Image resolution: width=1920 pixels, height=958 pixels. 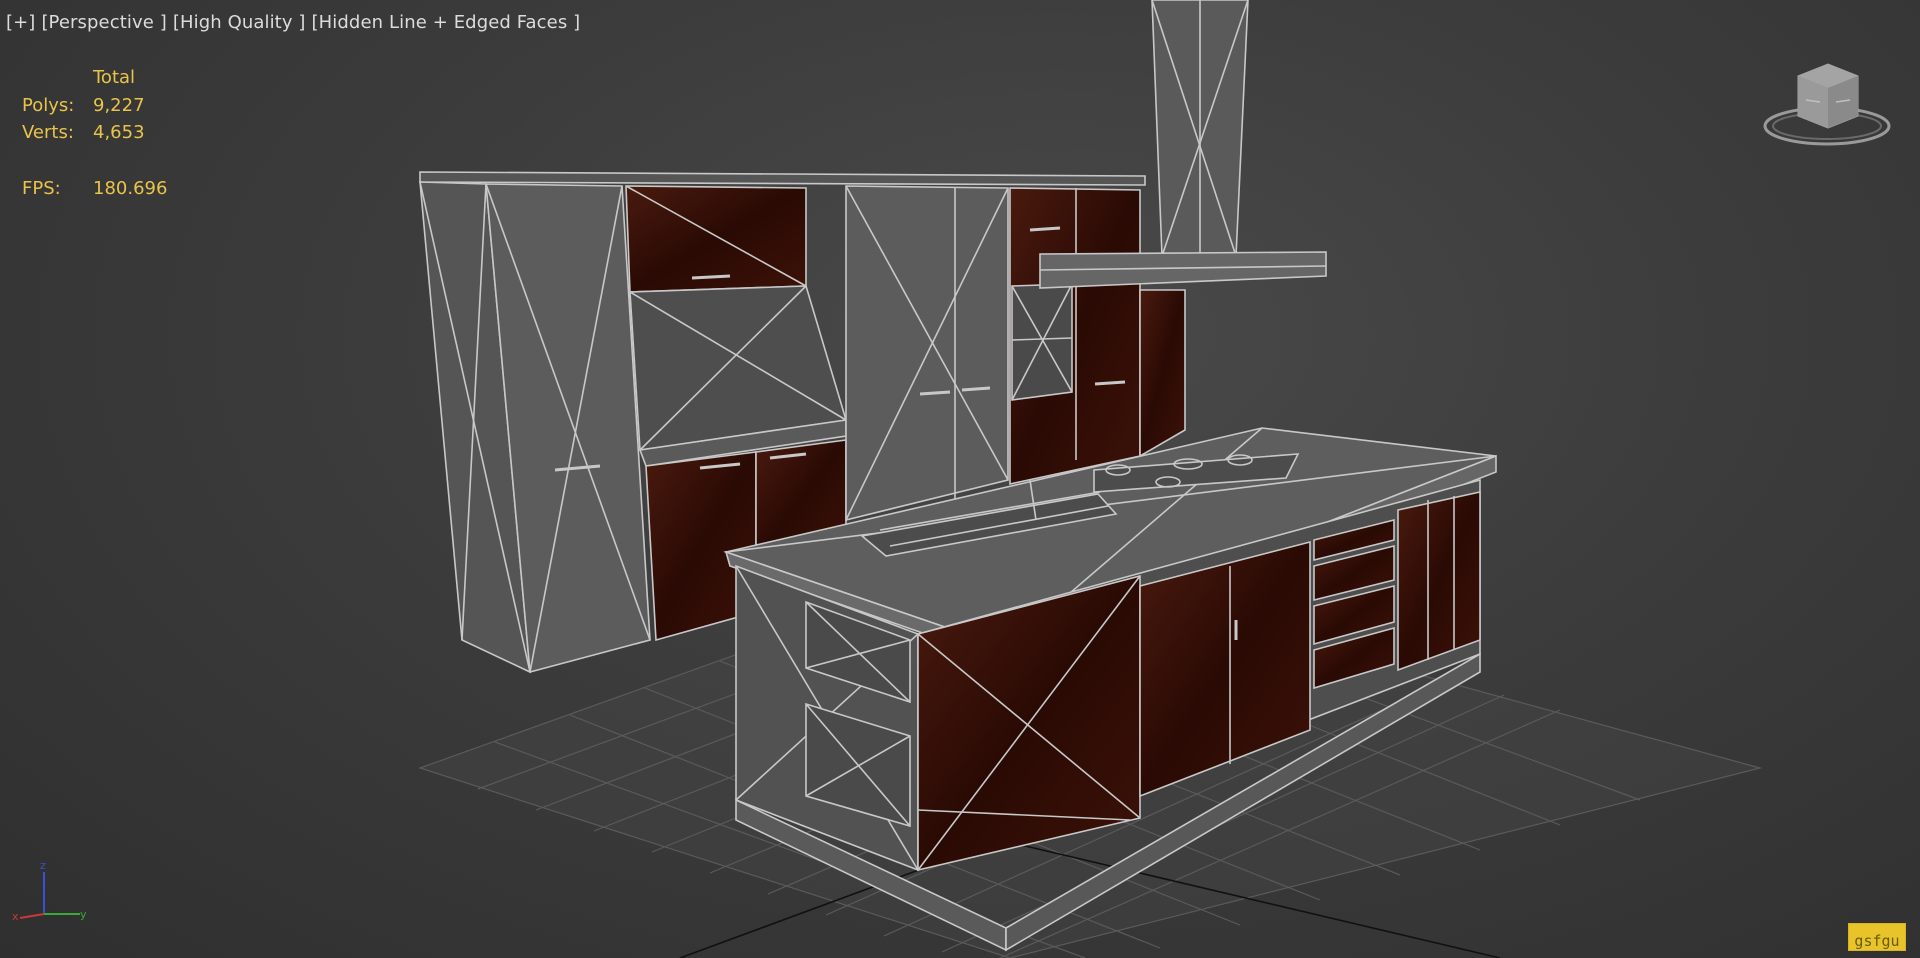 I want to click on stats-polys-label: Polys:, so click(x=48, y=105).